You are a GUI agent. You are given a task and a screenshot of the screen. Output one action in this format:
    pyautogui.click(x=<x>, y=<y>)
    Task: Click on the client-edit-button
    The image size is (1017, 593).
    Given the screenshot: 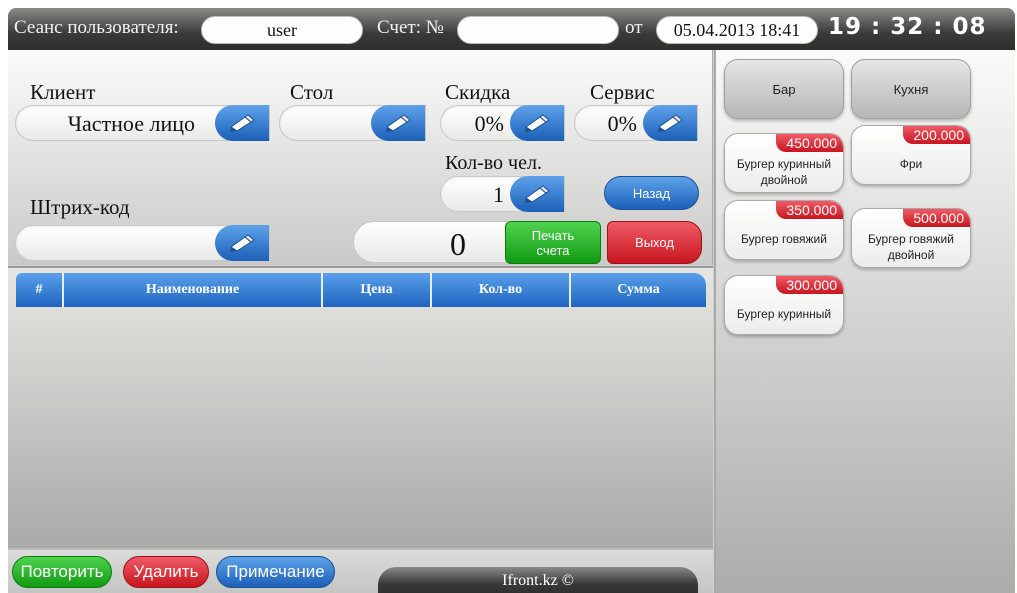 What is the action you would take?
    pyautogui.click(x=242, y=123)
    